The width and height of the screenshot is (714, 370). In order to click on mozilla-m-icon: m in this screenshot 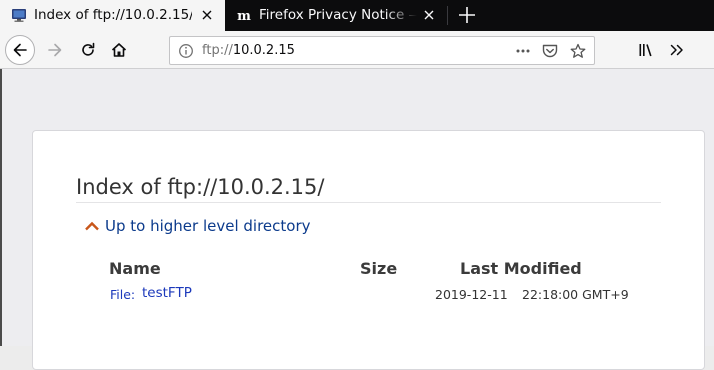, I will do `click(244, 15)`.